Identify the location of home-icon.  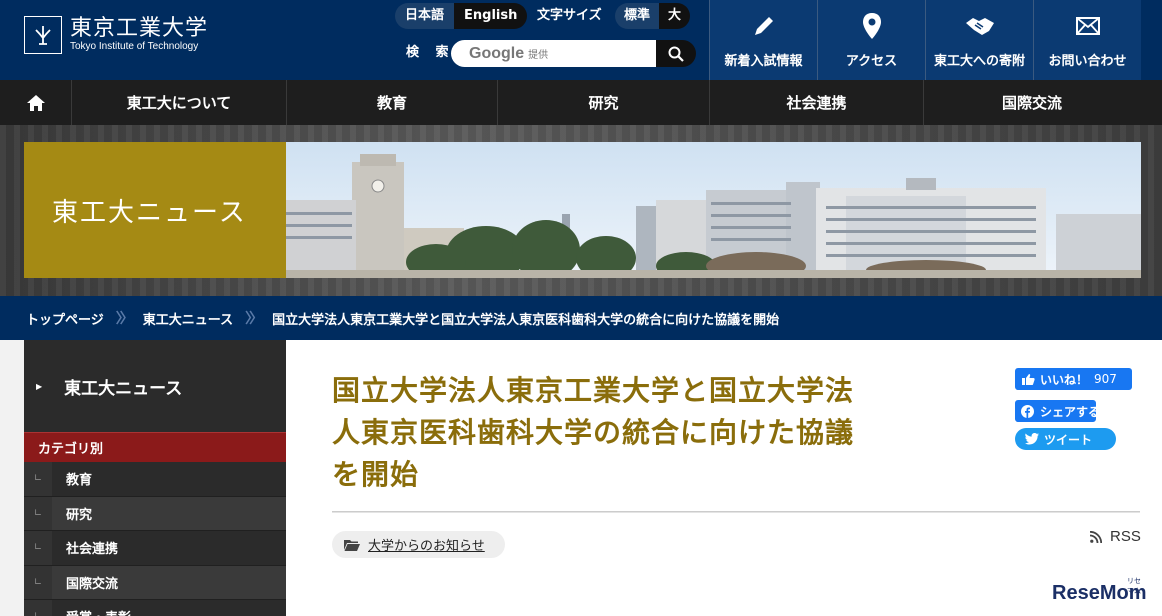
(35, 102).